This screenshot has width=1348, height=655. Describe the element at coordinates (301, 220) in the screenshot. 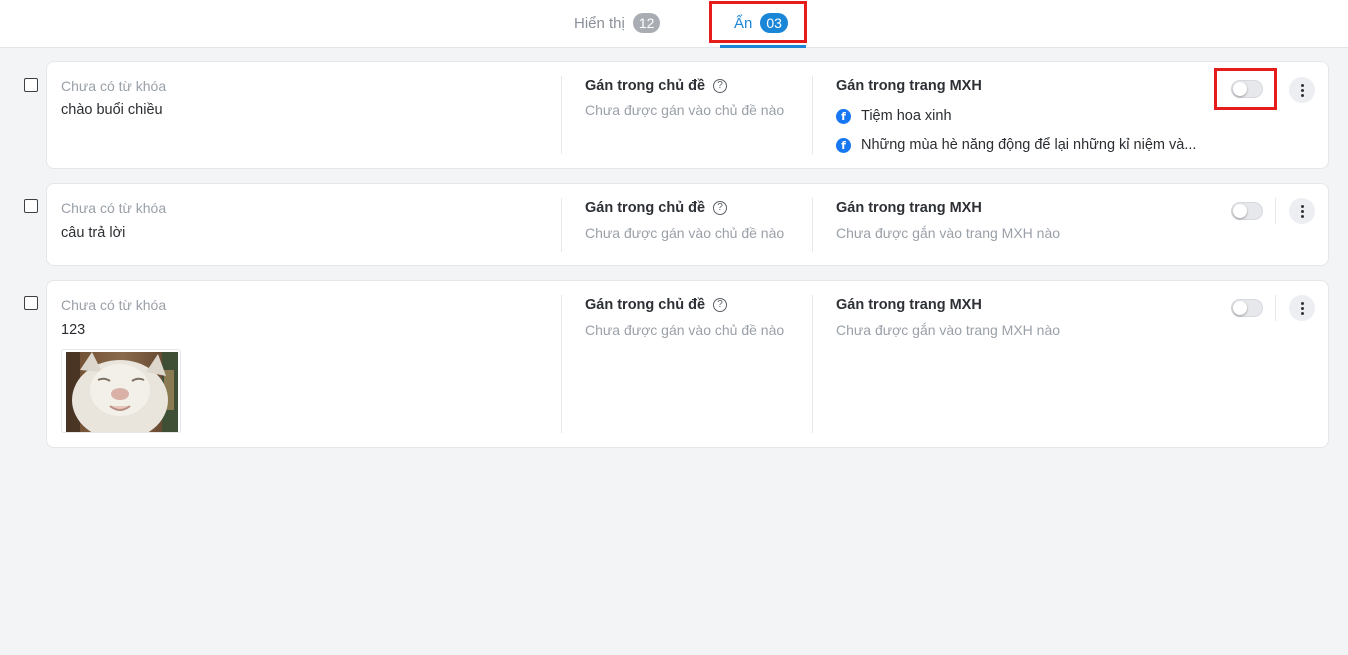

I see `keyword-column: Chưa có từ khóa câu trả lời` at that location.